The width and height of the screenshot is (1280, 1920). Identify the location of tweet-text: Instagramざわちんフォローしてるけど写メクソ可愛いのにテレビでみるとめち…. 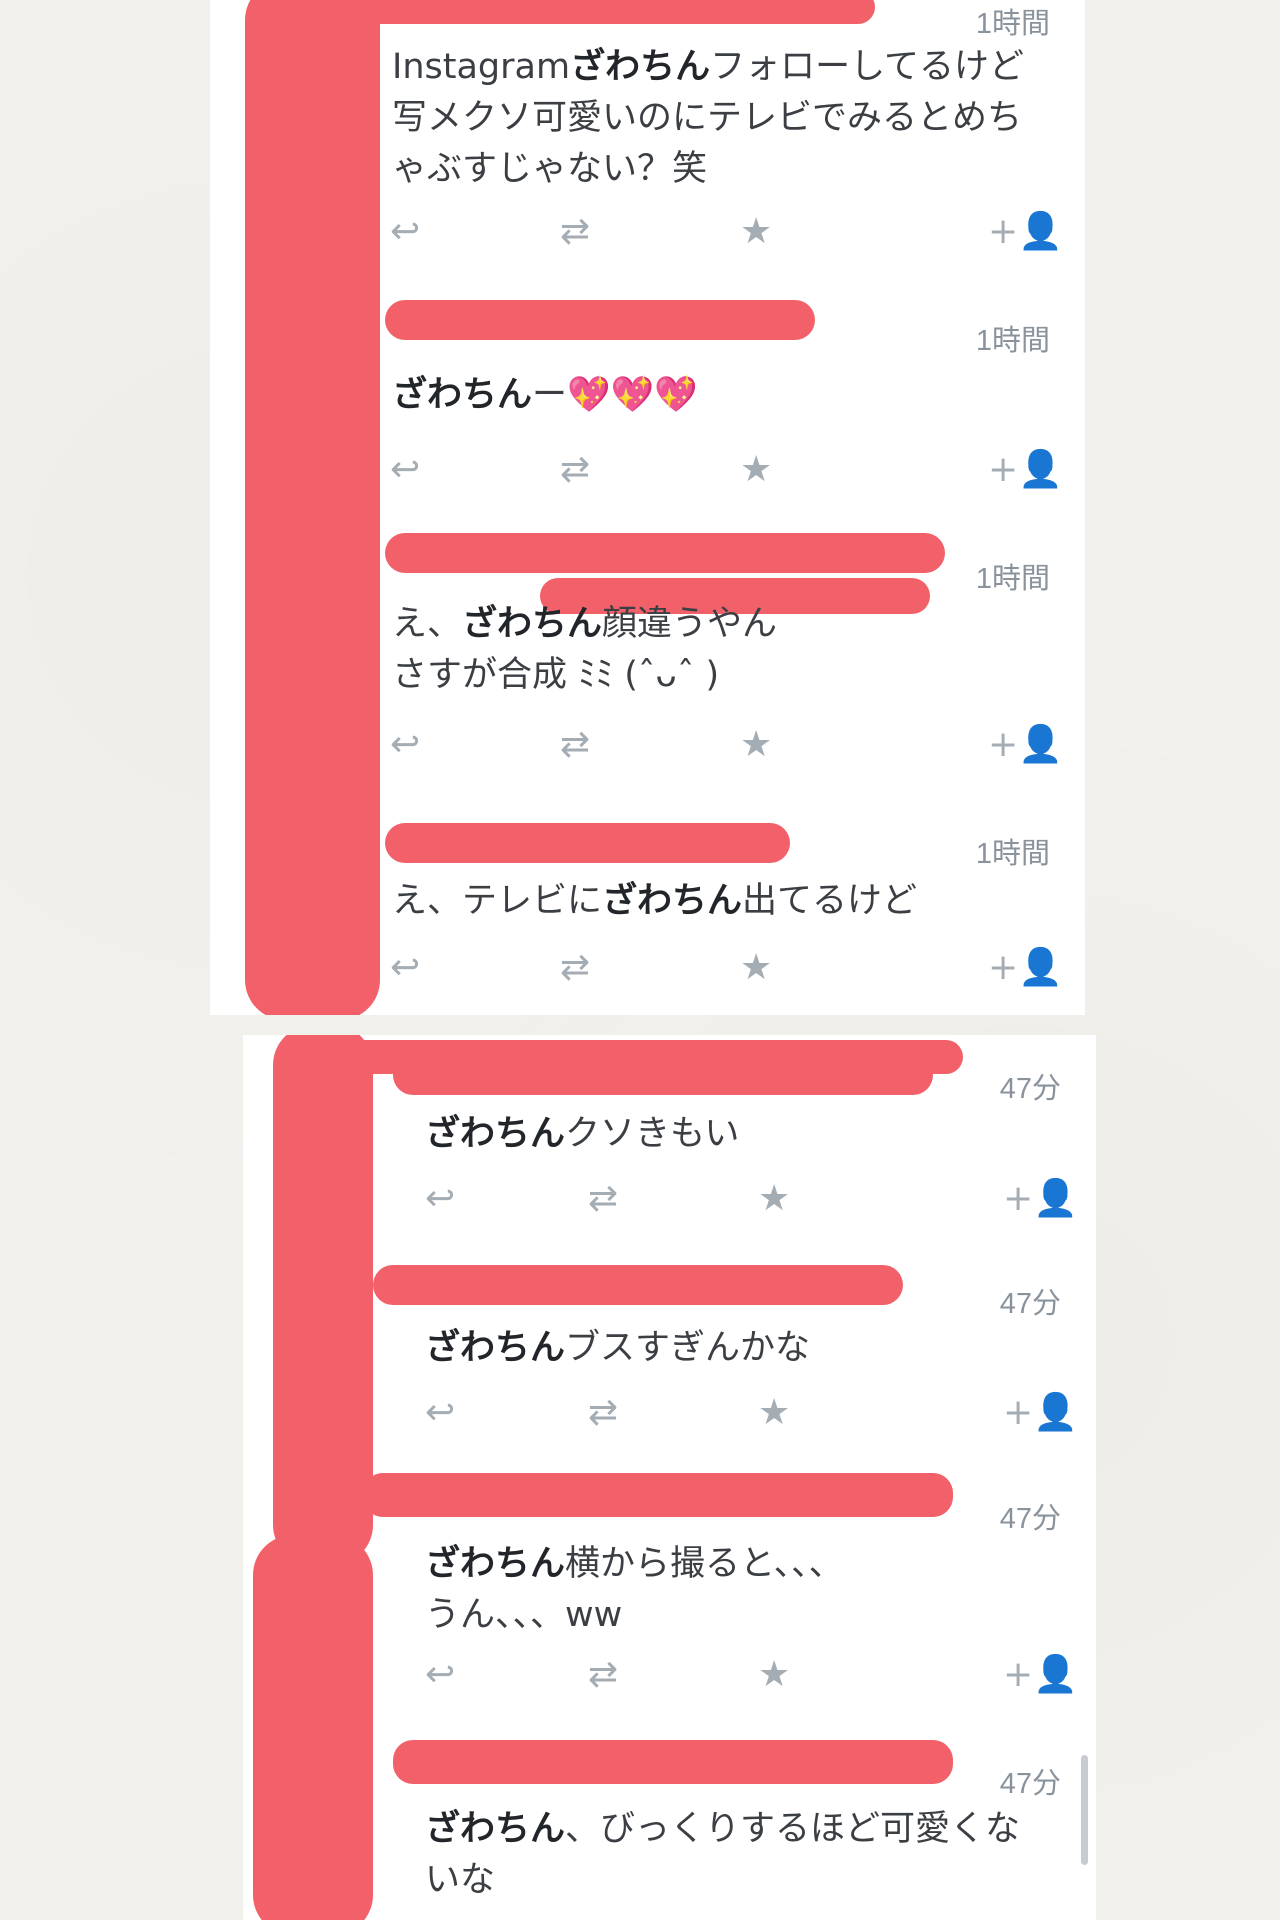
(708, 118).